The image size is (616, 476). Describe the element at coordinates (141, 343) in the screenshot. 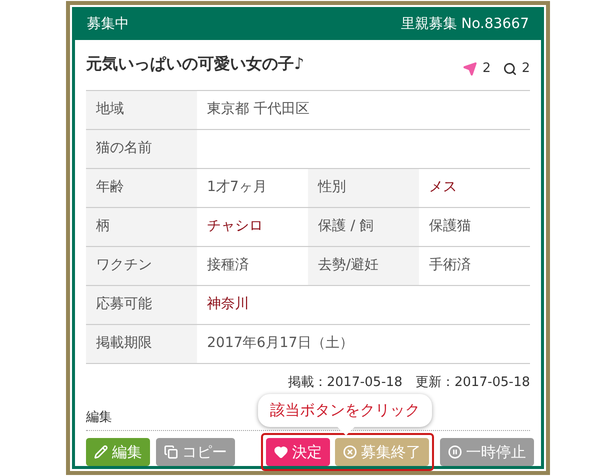

I see `field-label: 掲載期限` at that location.